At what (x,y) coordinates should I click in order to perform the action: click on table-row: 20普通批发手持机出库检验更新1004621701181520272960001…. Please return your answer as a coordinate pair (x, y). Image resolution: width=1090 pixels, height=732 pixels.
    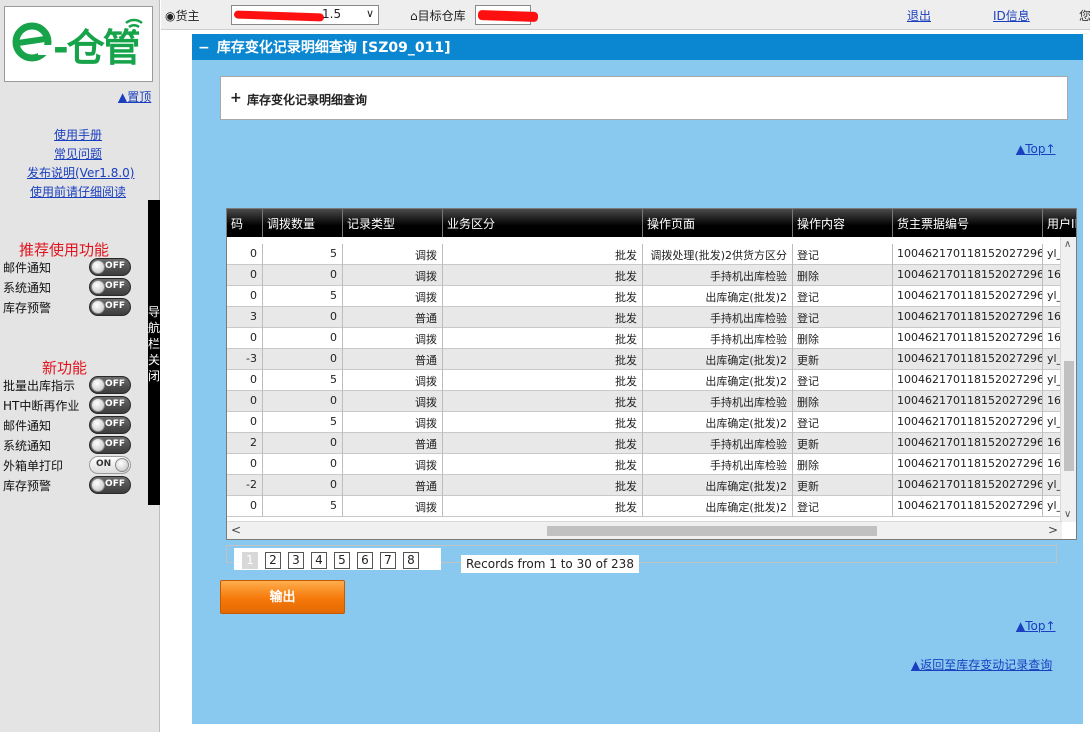
    Looking at the image, I should click on (644, 443).